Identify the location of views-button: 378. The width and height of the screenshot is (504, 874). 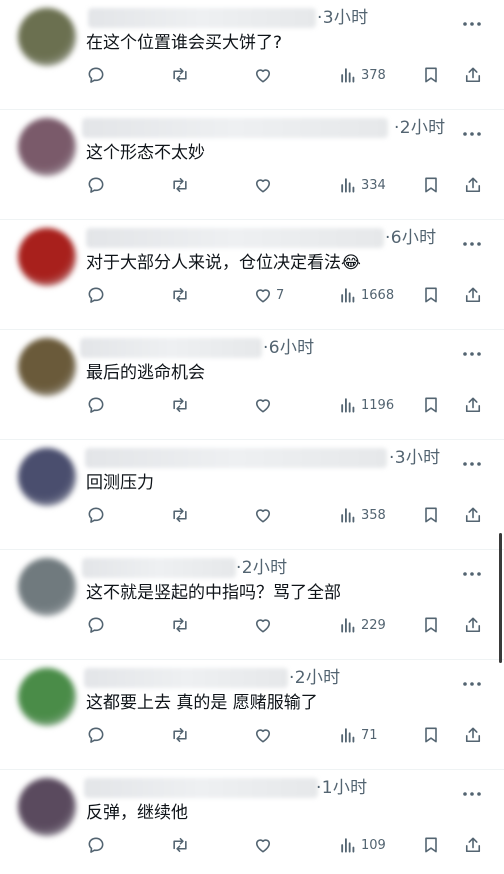
(362, 75).